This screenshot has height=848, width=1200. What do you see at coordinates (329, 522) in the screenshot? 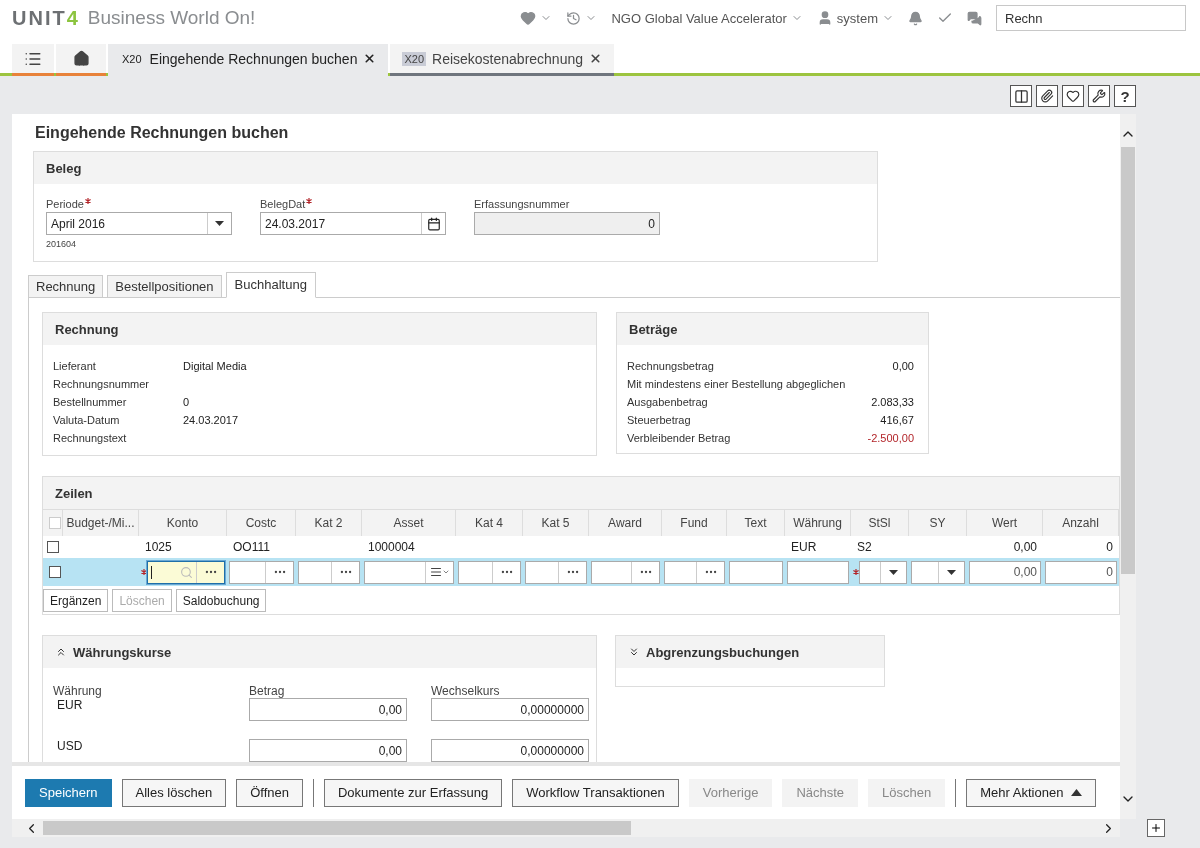
I see `column-header: Kat 2` at bounding box center [329, 522].